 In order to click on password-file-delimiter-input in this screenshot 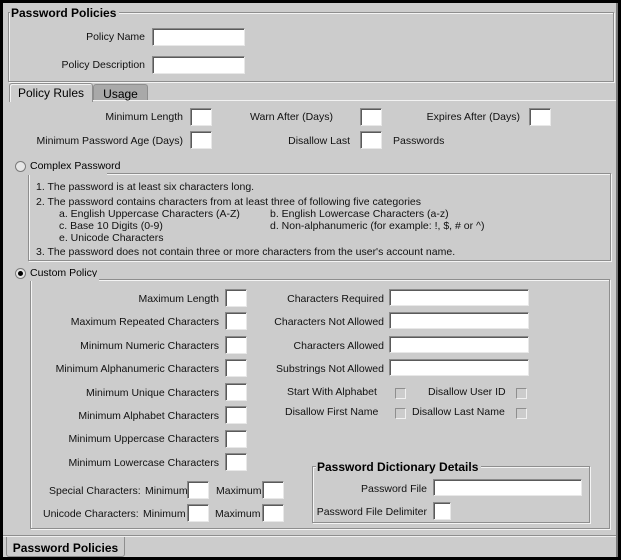, I will do `click(442, 511)`.